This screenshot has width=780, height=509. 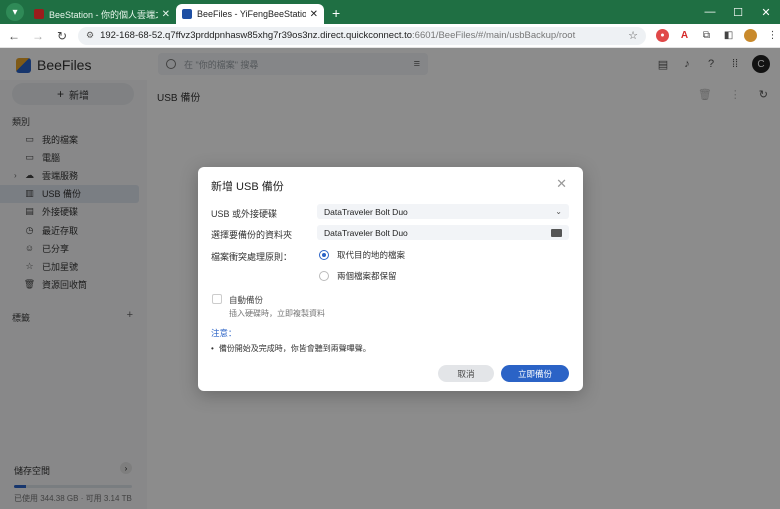 What do you see at coordinates (277, 313) in the screenshot?
I see `auto-backup-description: 插入硬碟時，立即複製資料` at bounding box center [277, 313].